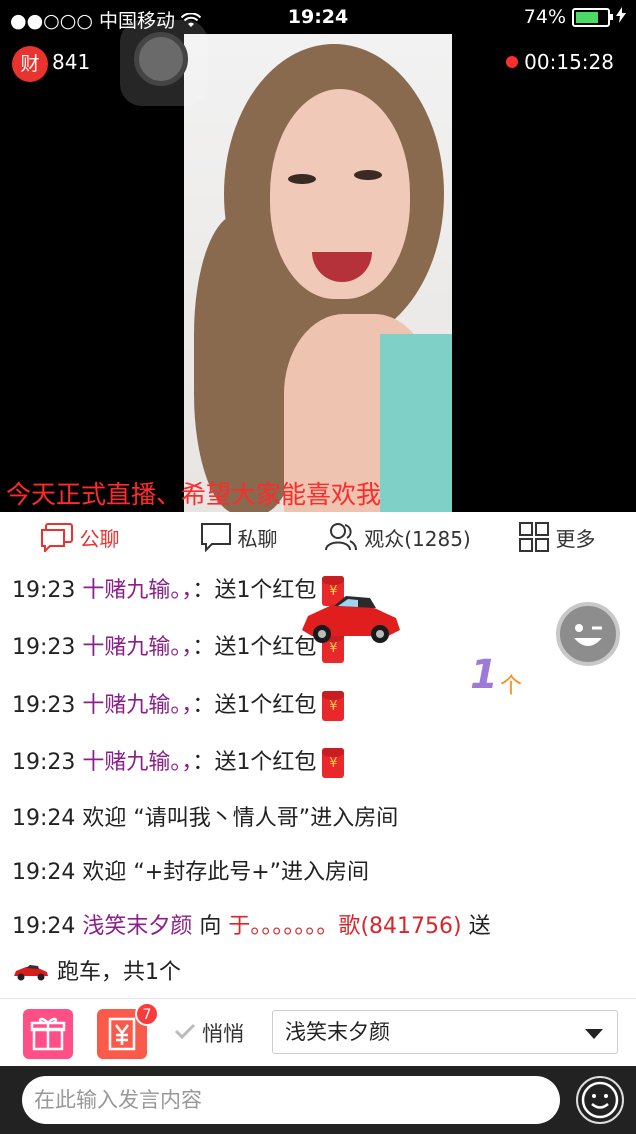 The width and height of the screenshot is (636, 1134). I want to click on yuan-envelope-icon, so click(122, 1040).